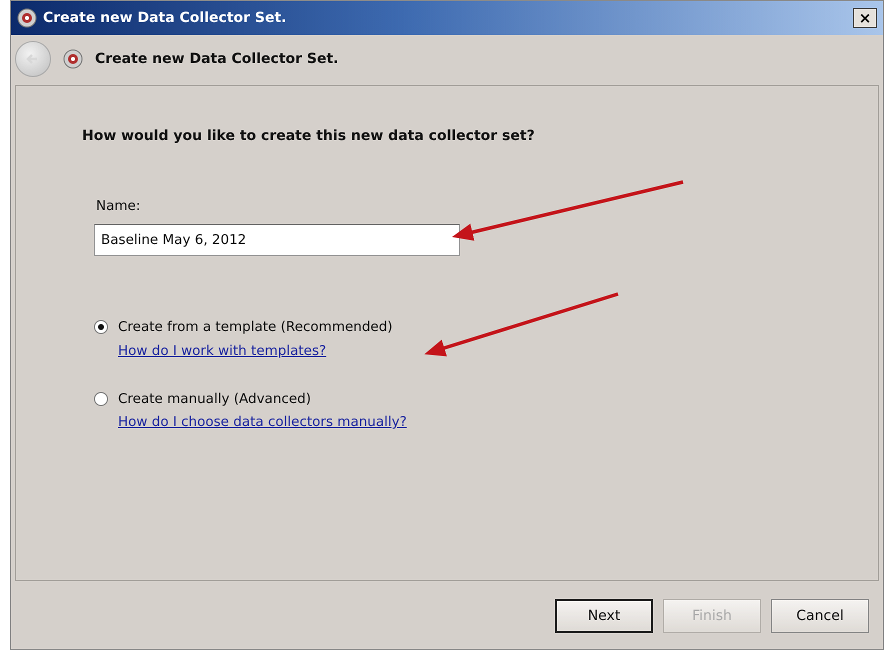 The height and width of the screenshot is (650, 888). What do you see at coordinates (277, 240) in the screenshot?
I see `name-field: Baseline May 6, 2012` at bounding box center [277, 240].